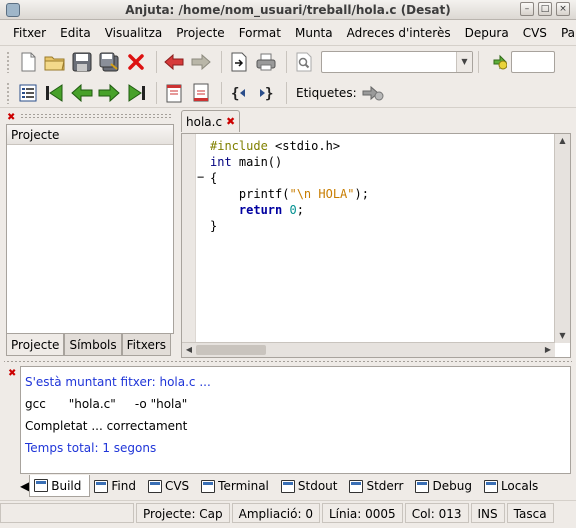 This screenshot has width=576, height=528. Describe the element at coordinates (487, 512) in the screenshot. I see `status-mode: INS` at that location.